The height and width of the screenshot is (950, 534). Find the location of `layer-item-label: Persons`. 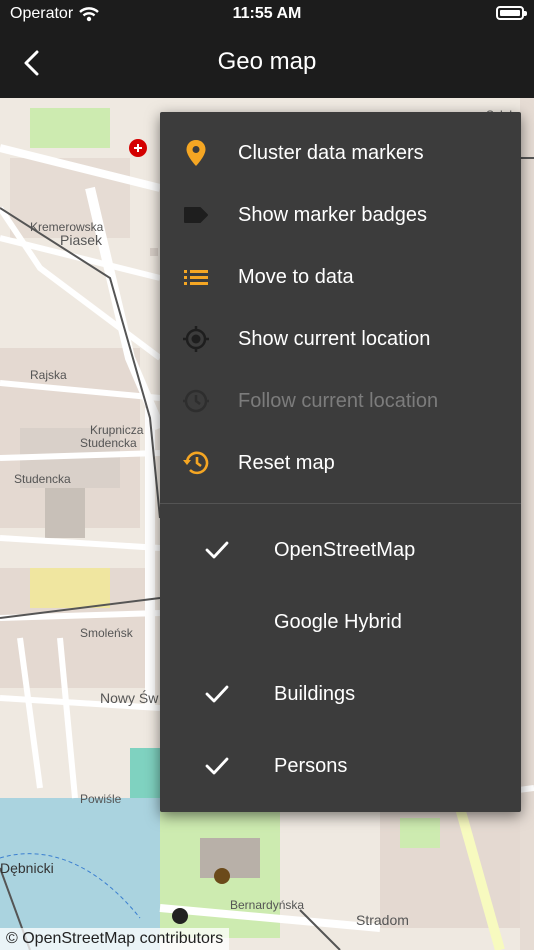

layer-item-label: Persons is located at coordinates (311, 765).